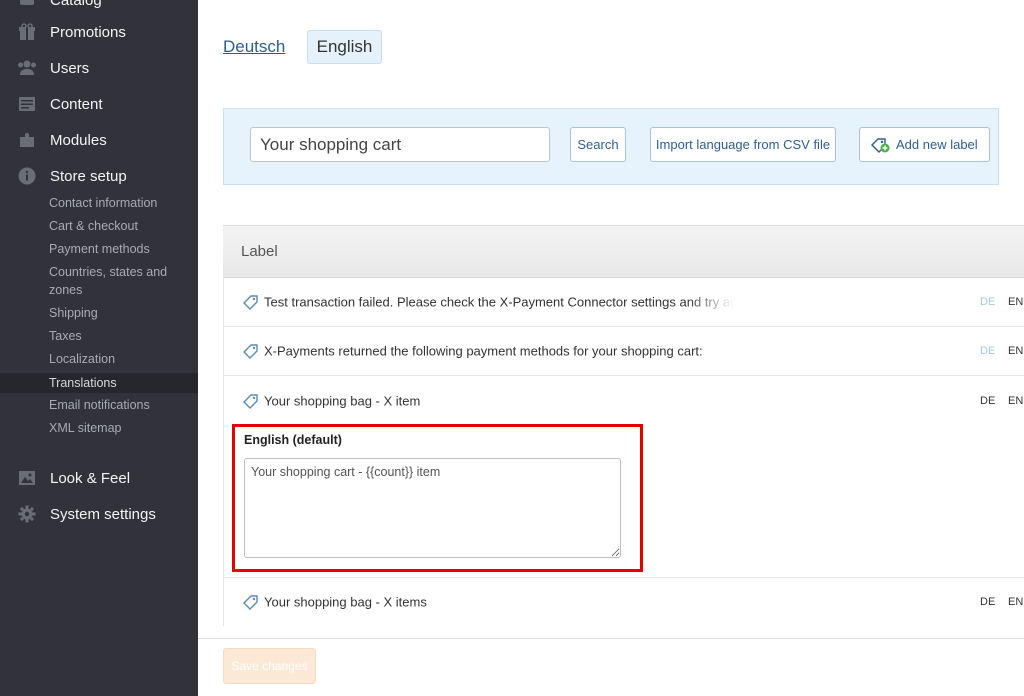 This screenshot has height=696, width=1024. I want to click on sidebar-item-promotions: Promotions, so click(99, 32).